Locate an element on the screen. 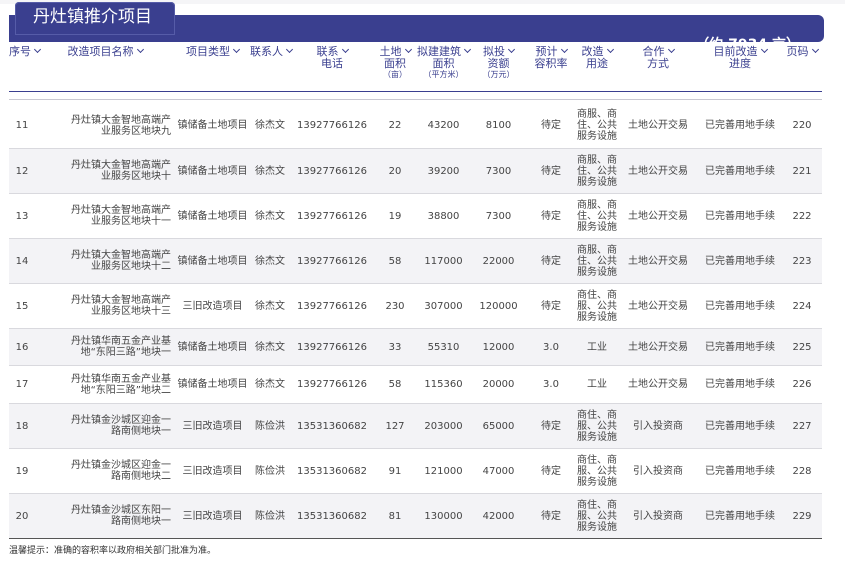 Image resolution: width=845 pixels, height=565 pixels. header-divider-thin is located at coordinates (415, 99).